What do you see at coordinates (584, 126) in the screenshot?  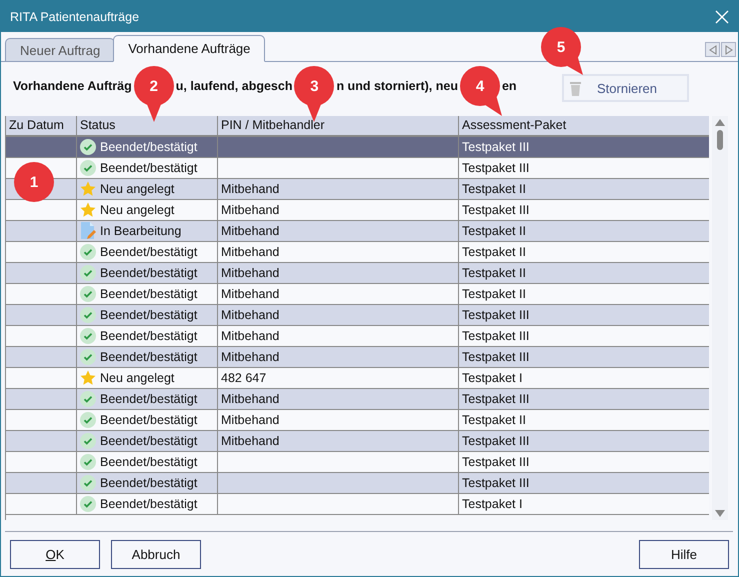 I see `column-header: Assessment-Paket` at bounding box center [584, 126].